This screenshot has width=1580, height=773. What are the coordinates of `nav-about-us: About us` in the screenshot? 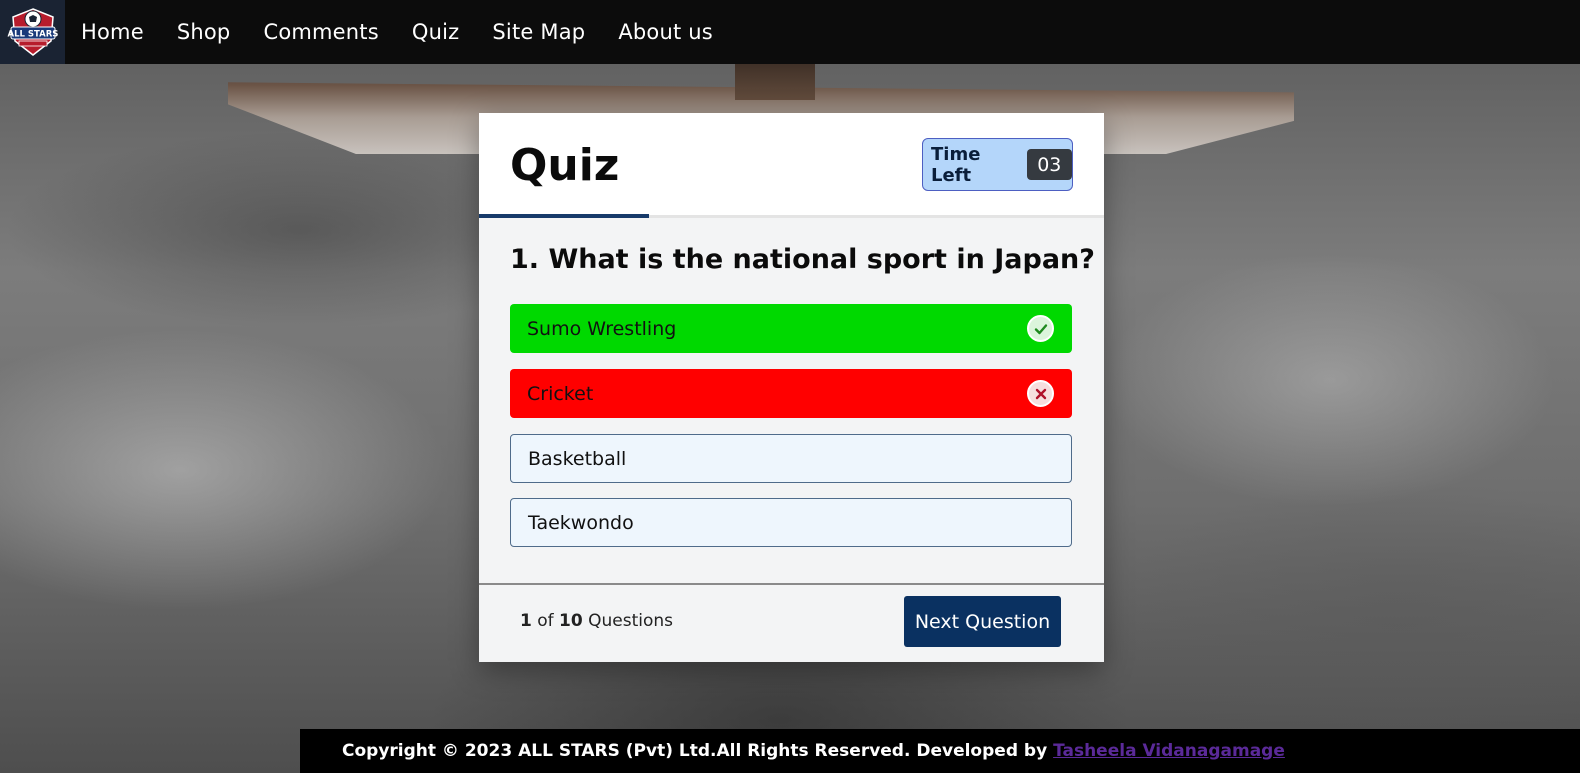 It's located at (665, 32).